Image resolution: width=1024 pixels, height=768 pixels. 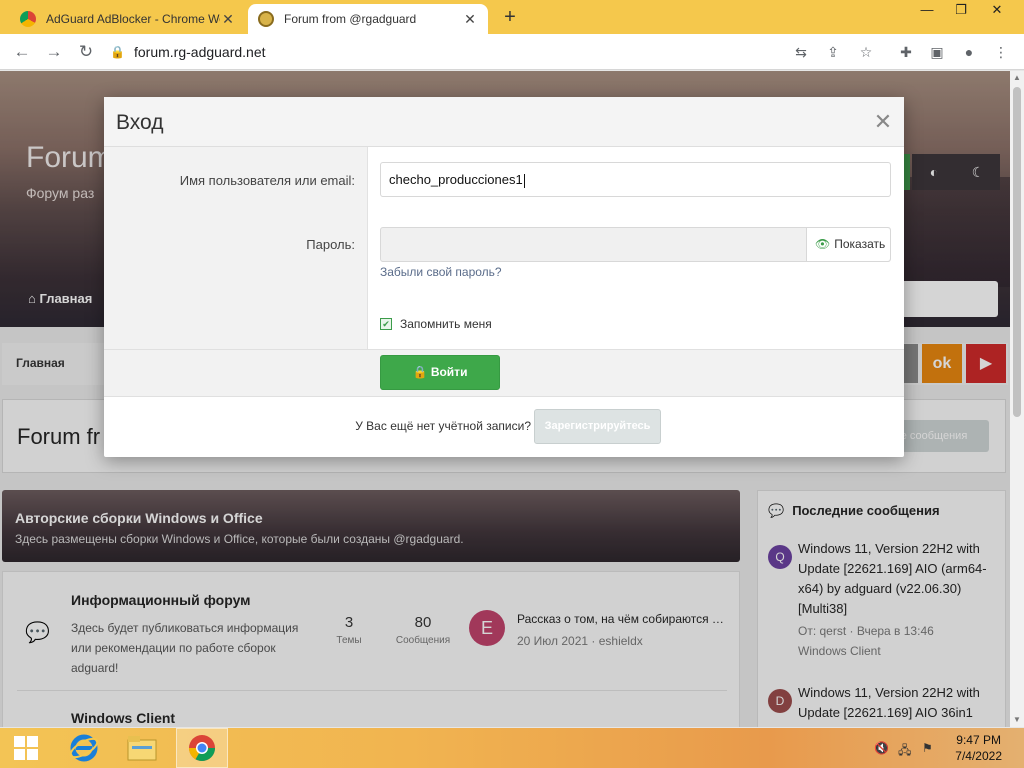 What do you see at coordinates (1017, 720) in the screenshot?
I see `scroll-down-icon: ▼` at bounding box center [1017, 720].